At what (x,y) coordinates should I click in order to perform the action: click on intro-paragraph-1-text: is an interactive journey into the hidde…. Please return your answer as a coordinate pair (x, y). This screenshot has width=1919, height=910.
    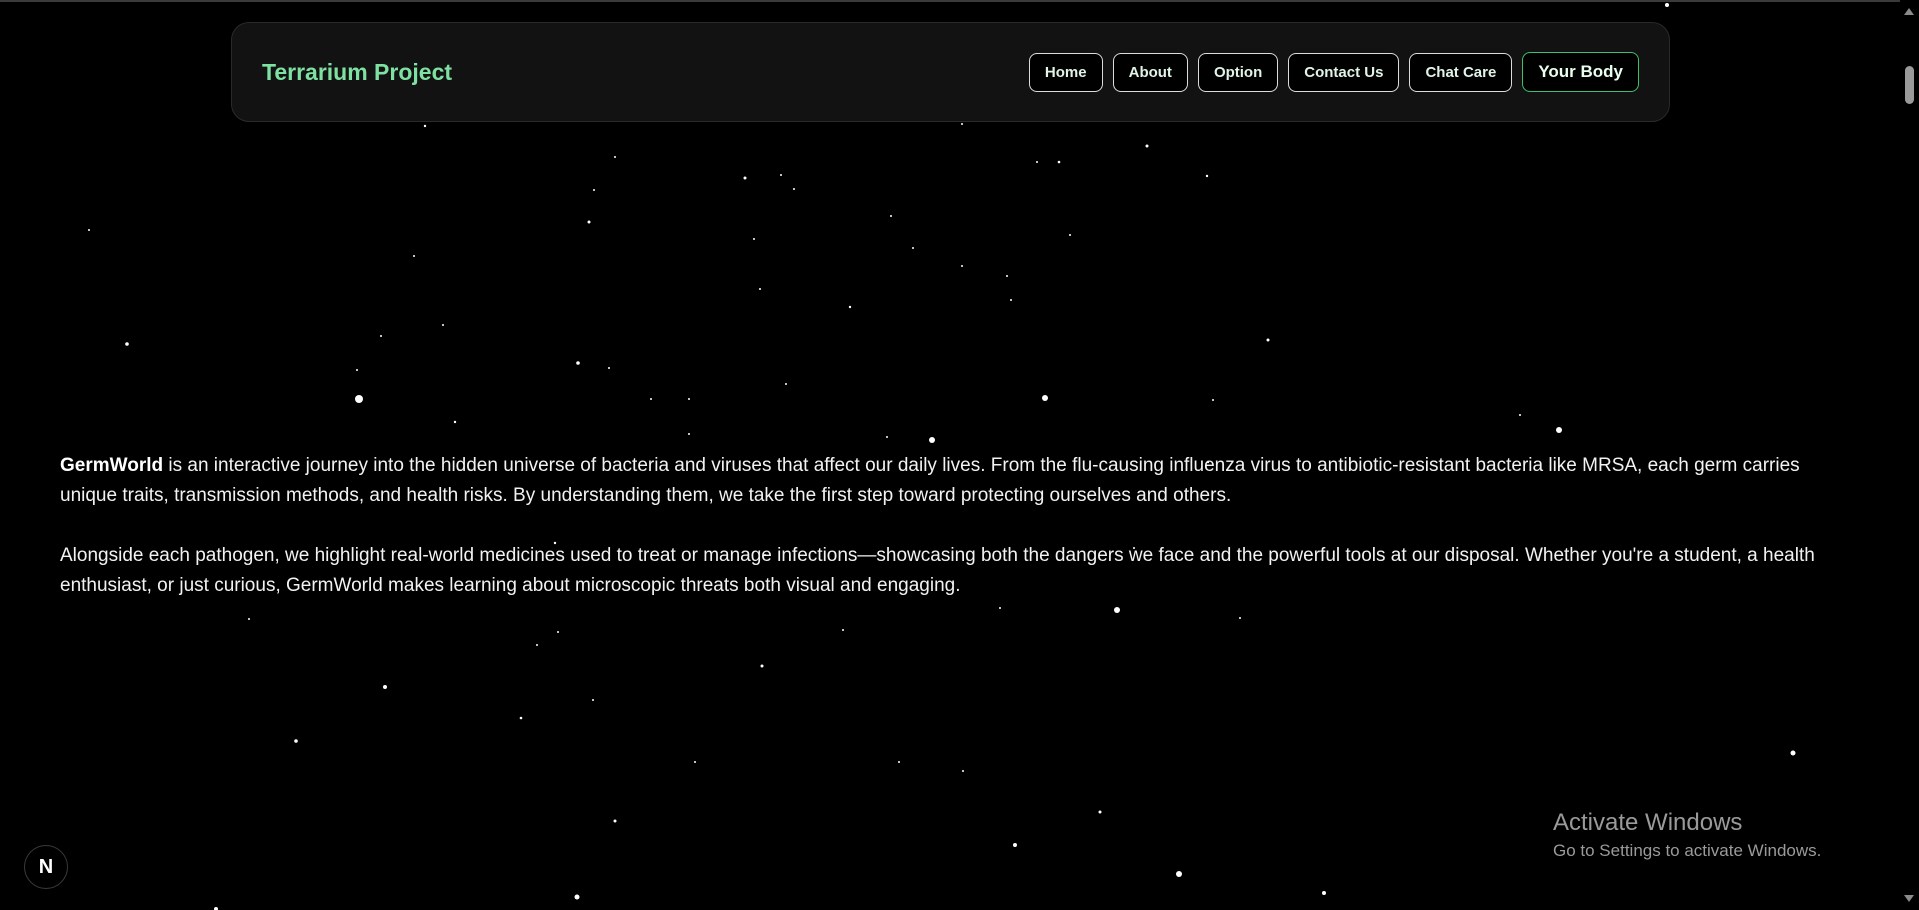
    Looking at the image, I should click on (930, 480).